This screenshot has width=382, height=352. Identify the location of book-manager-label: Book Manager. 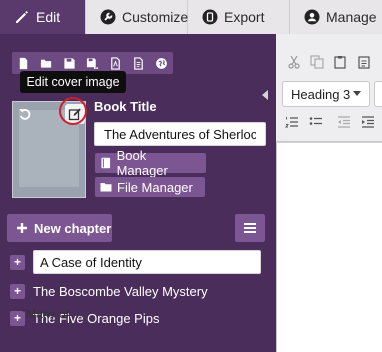
(142, 163).